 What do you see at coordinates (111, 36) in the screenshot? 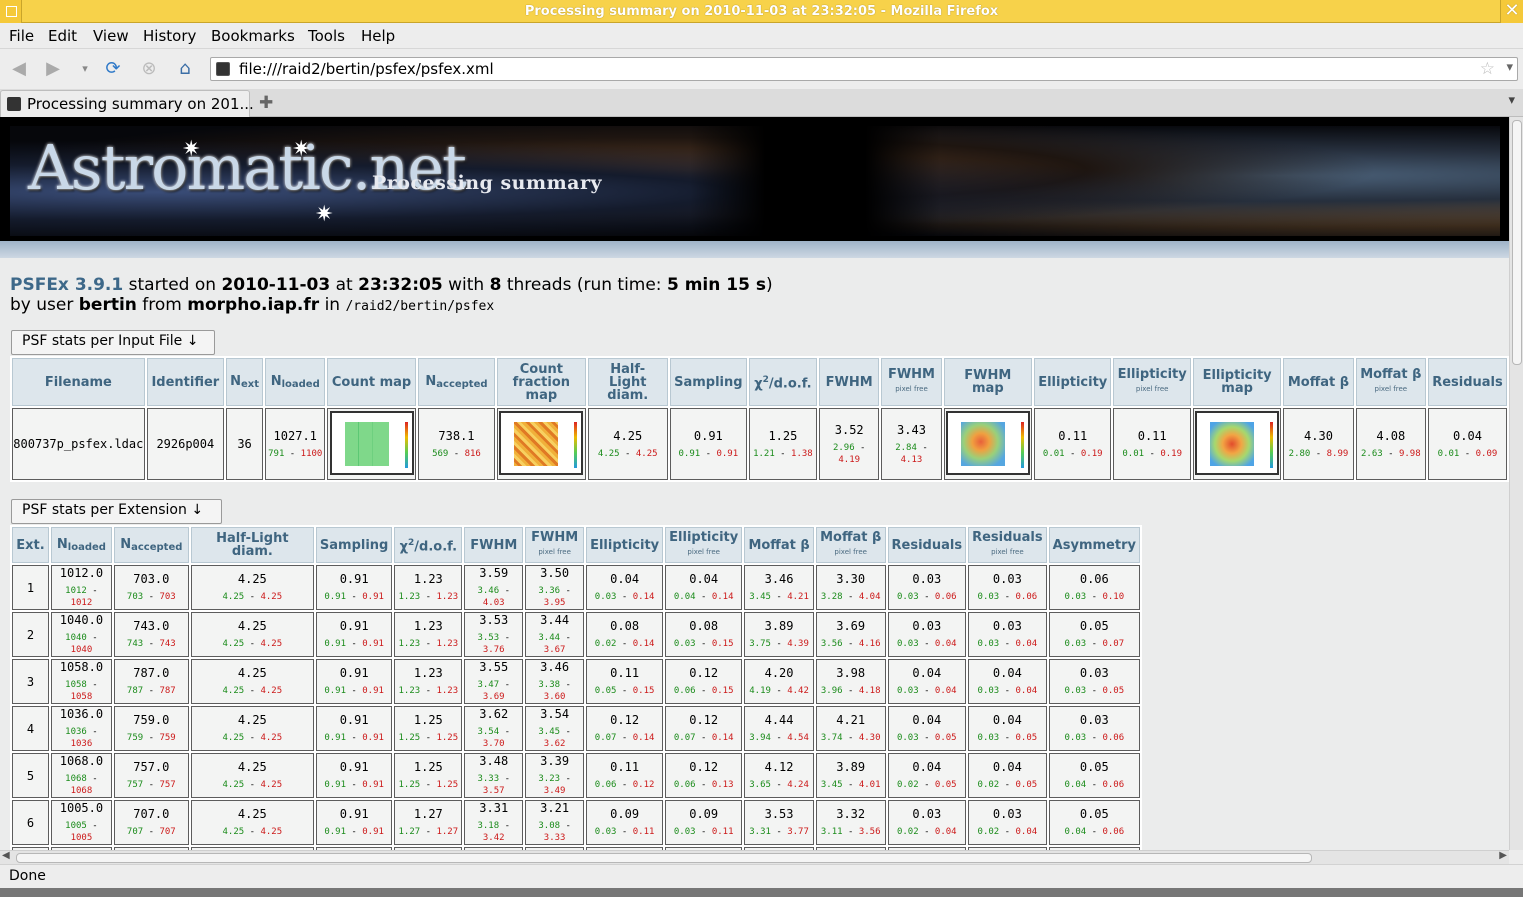
I see `menu-view: View` at bounding box center [111, 36].